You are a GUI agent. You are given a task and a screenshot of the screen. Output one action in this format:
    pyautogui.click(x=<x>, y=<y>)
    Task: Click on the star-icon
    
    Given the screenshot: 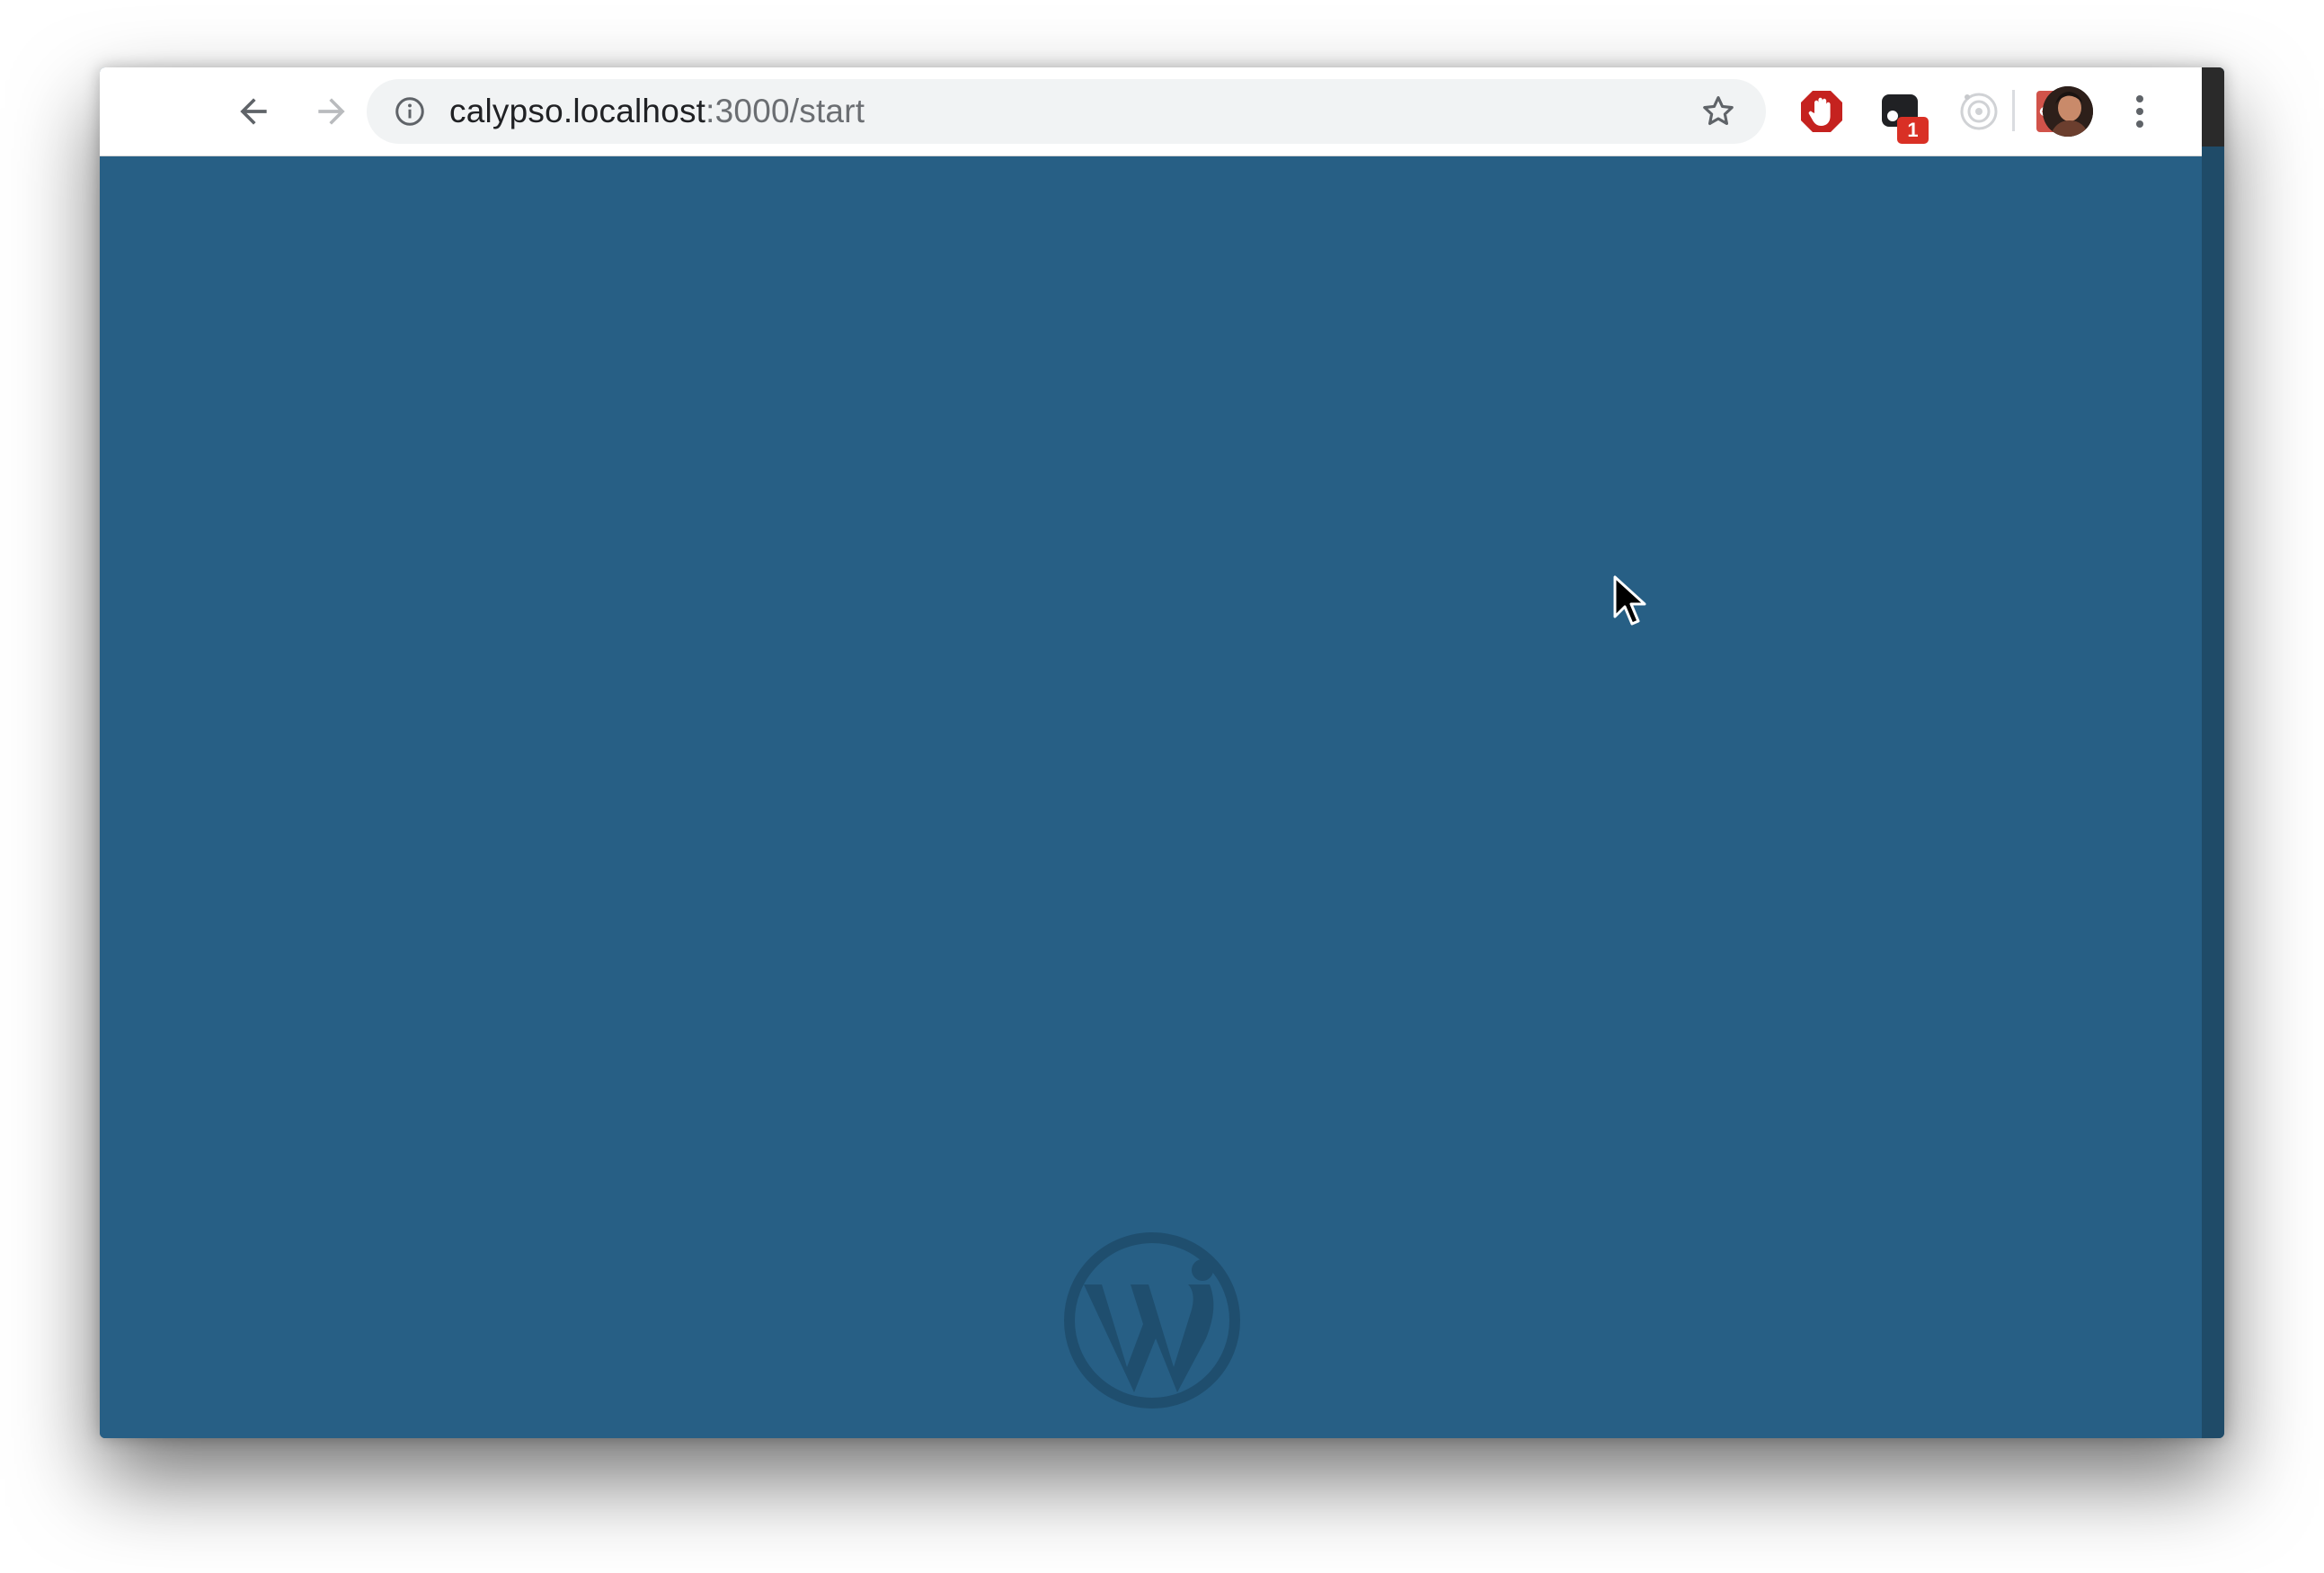 What is the action you would take?
    pyautogui.click(x=1718, y=112)
    